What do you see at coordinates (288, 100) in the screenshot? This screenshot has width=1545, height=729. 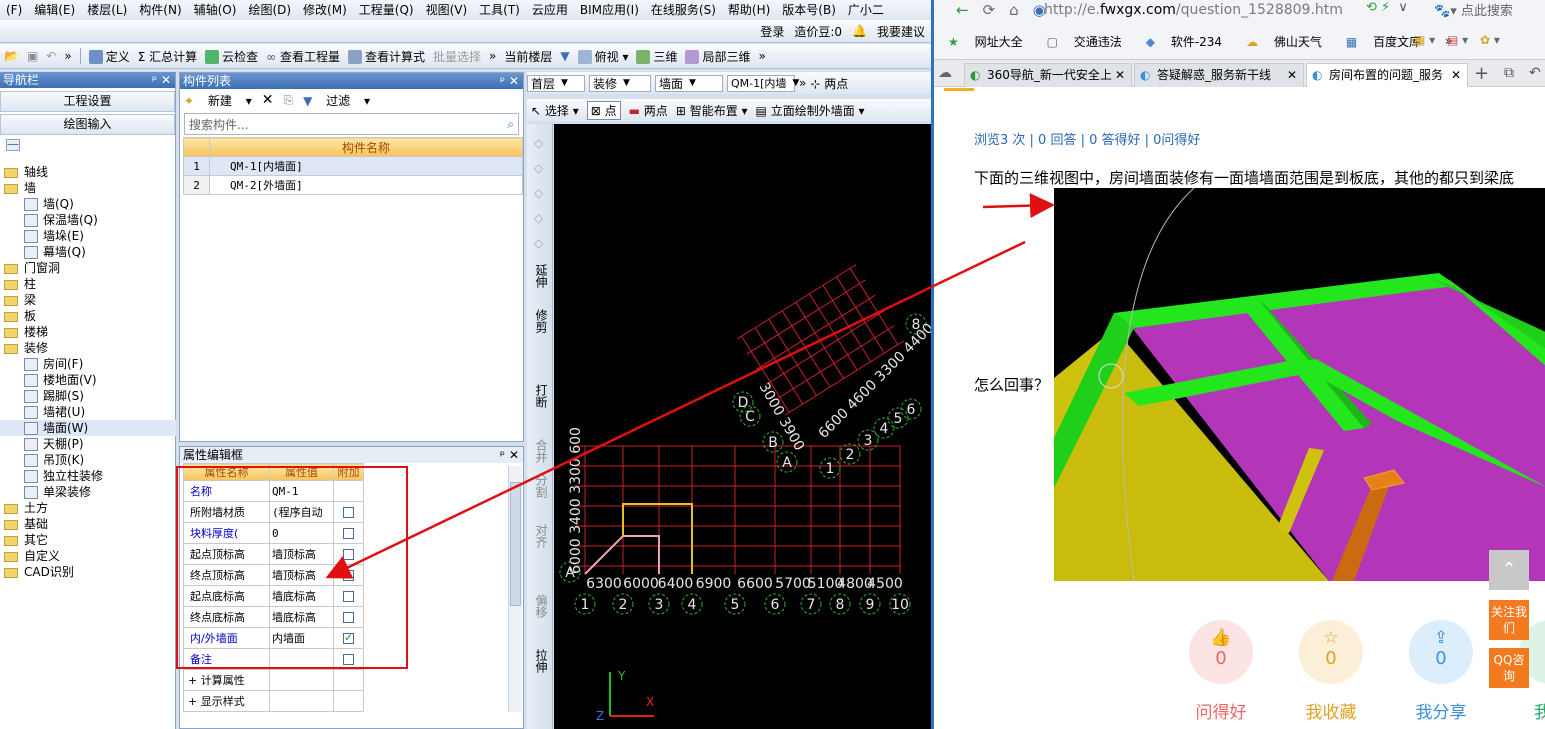 I see `copy-icon: ⎘` at bounding box center [288, 100].